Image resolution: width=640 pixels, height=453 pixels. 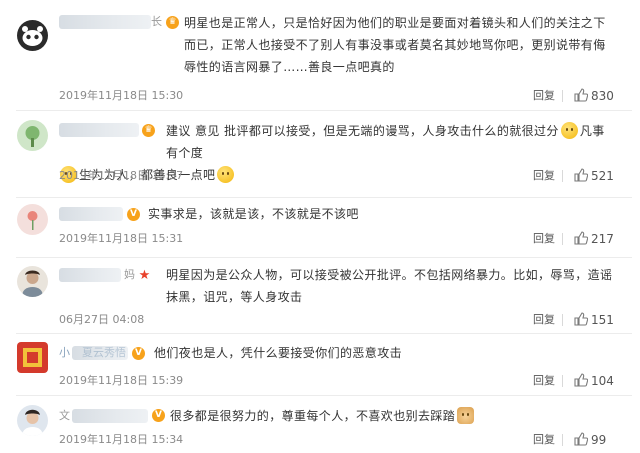 What do you see at coordinates (313, 416) in the screenshot?
I see `comment-text-part: 很多都是很努力的，尊重每个人，不喜欢也别去踩踏` at bounding box center [313, 416].